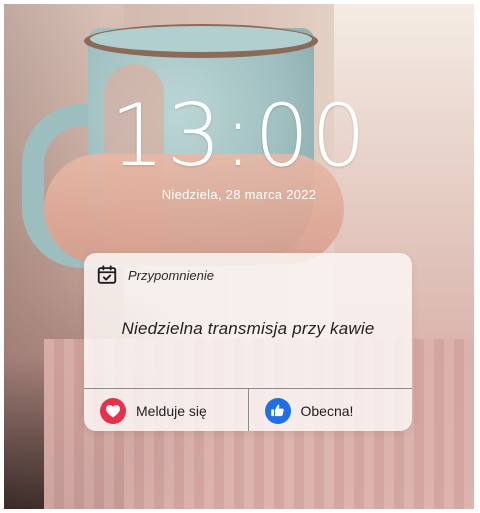 This screenshot has height=513, width=480. What do you see at coordinates (277, 410) in the screenshot?
I see `thumbs-up-icon` at bounding box center [277, 410].